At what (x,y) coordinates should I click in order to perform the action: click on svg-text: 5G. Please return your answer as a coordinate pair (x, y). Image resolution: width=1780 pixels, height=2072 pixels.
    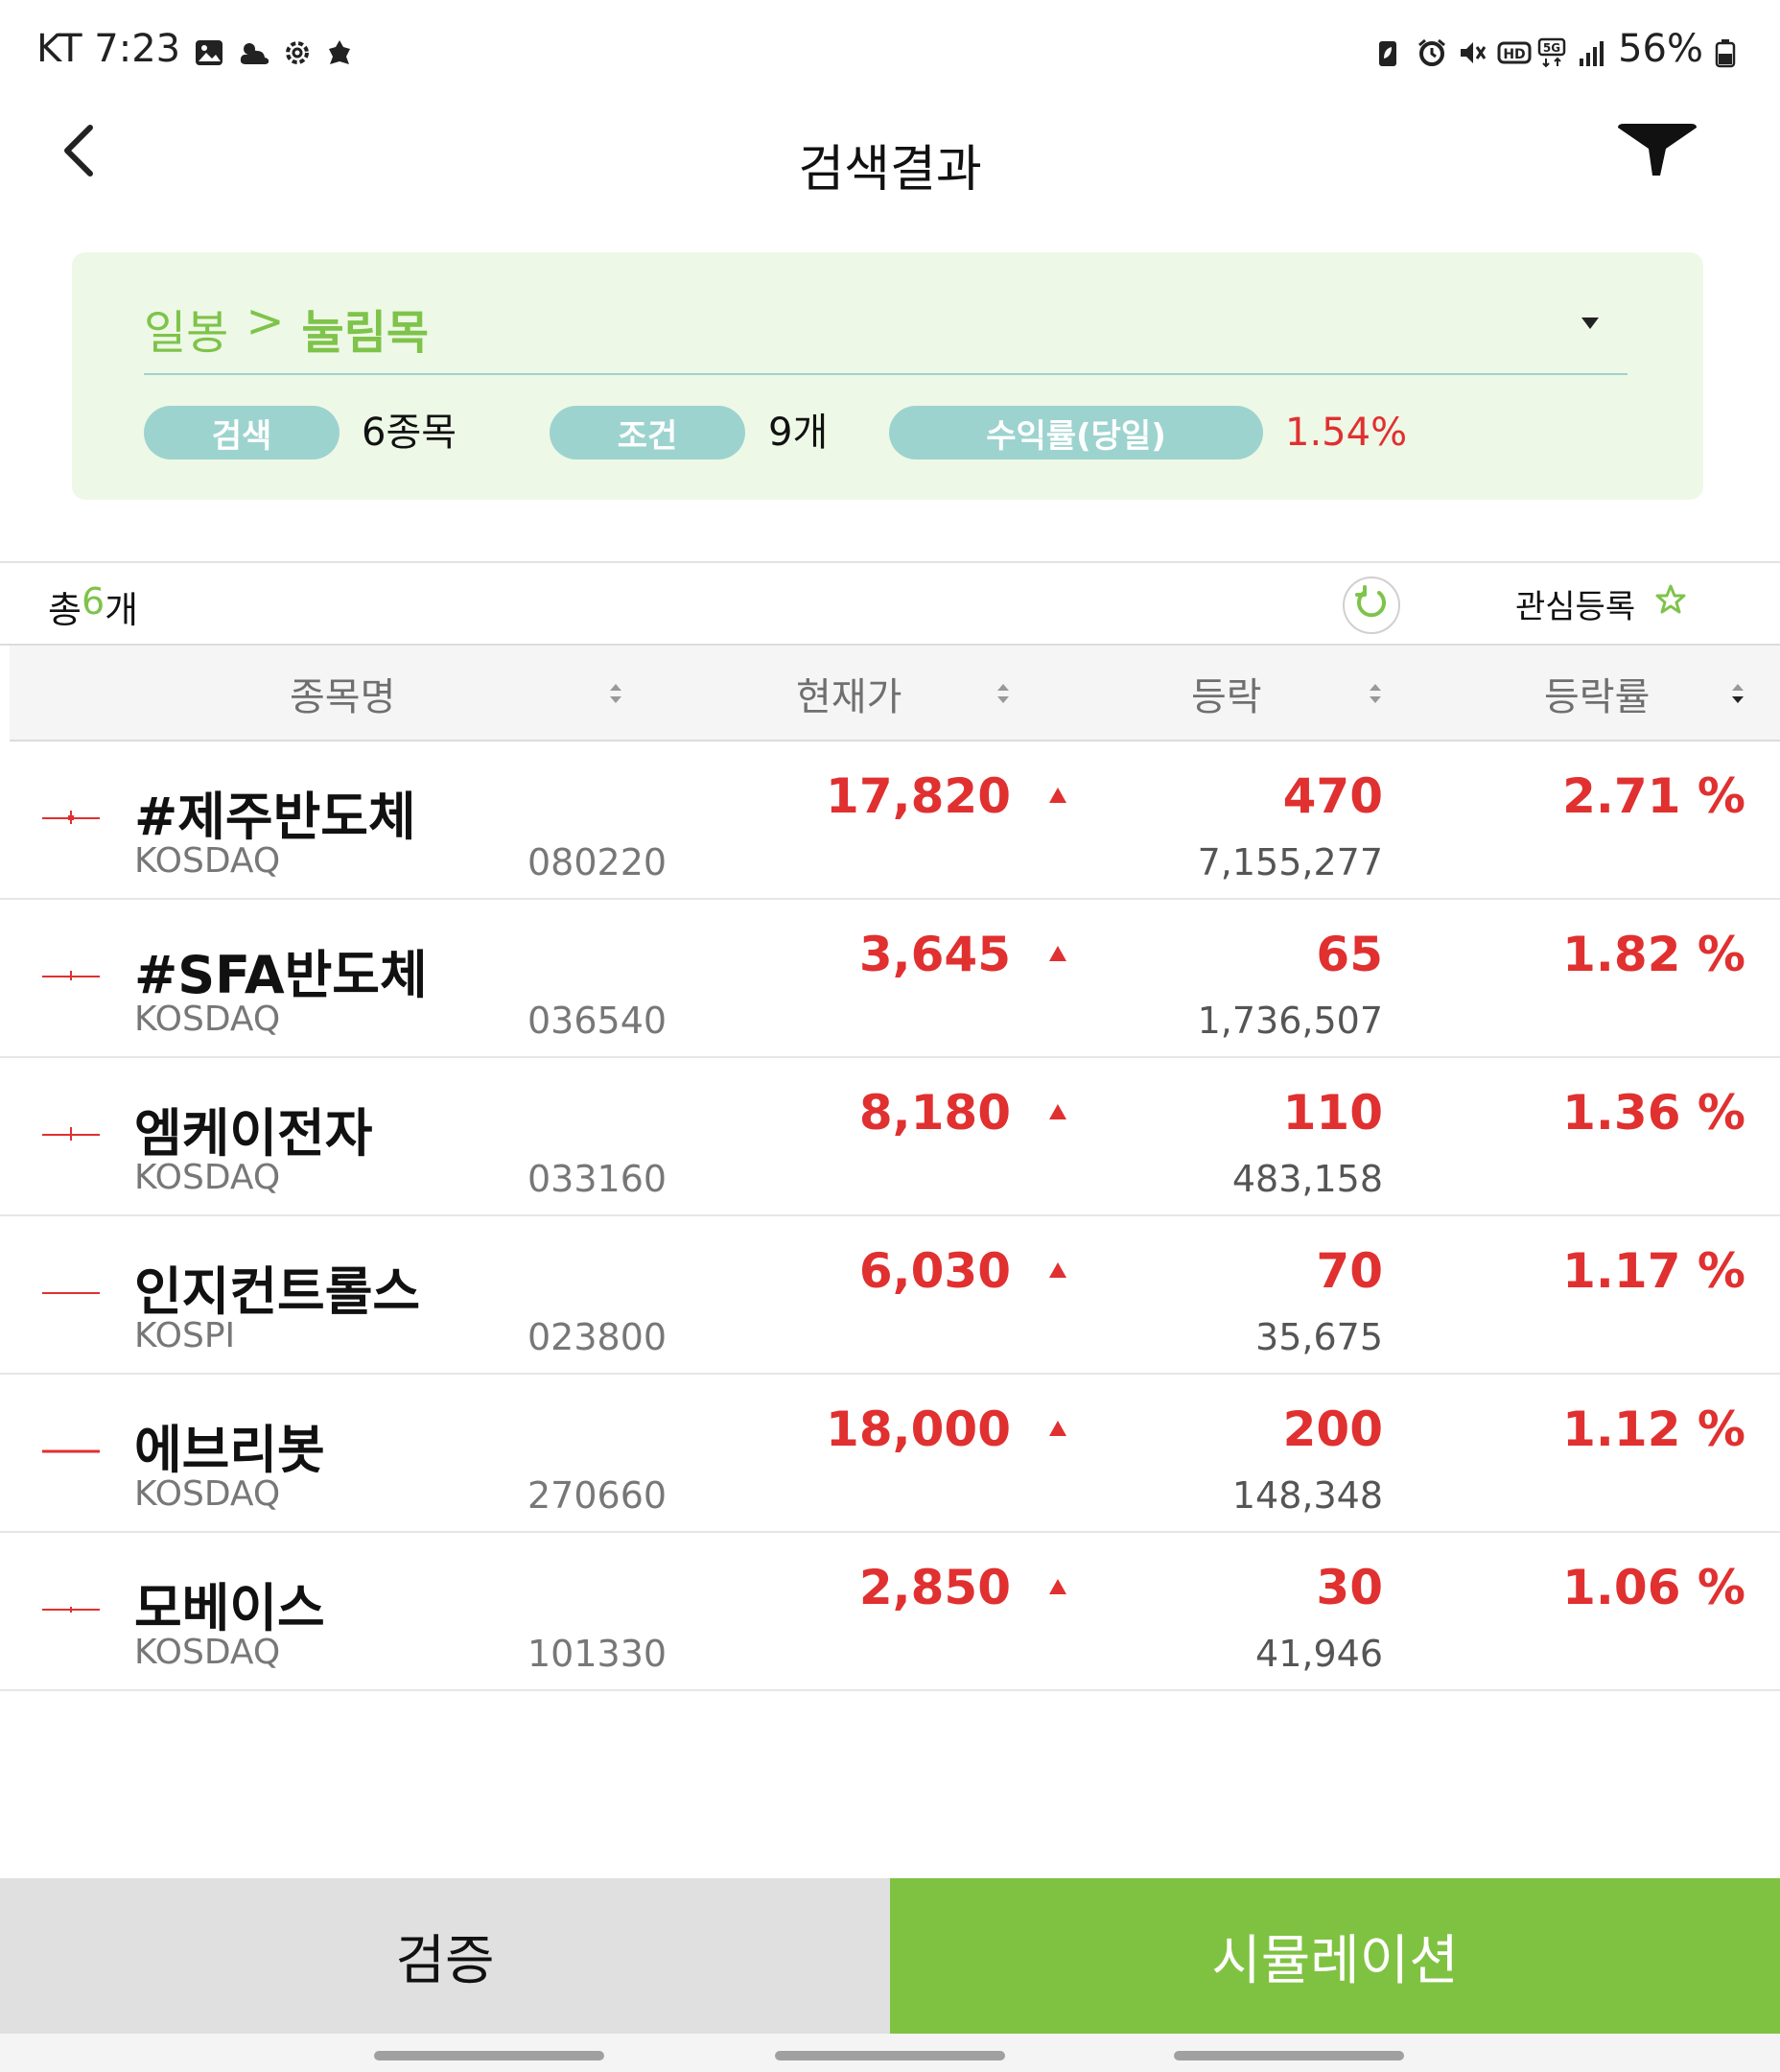
    Looking at the image, I should click on (1552, 48).